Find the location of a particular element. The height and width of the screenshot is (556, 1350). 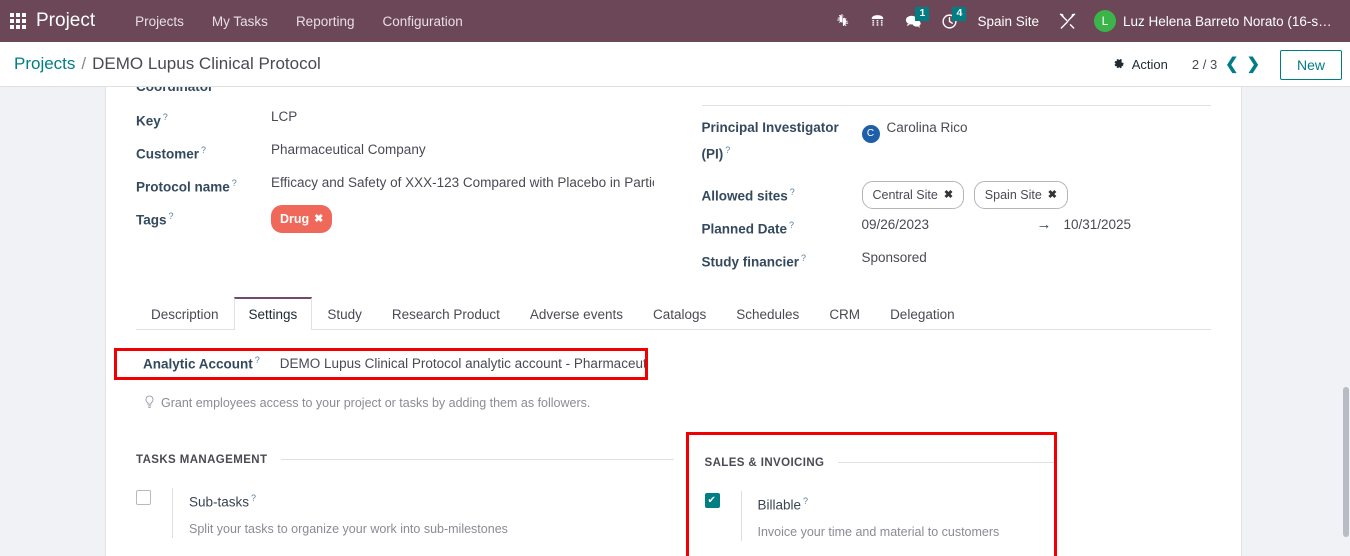

tab-description: Description is located at coordinates (185, 313).